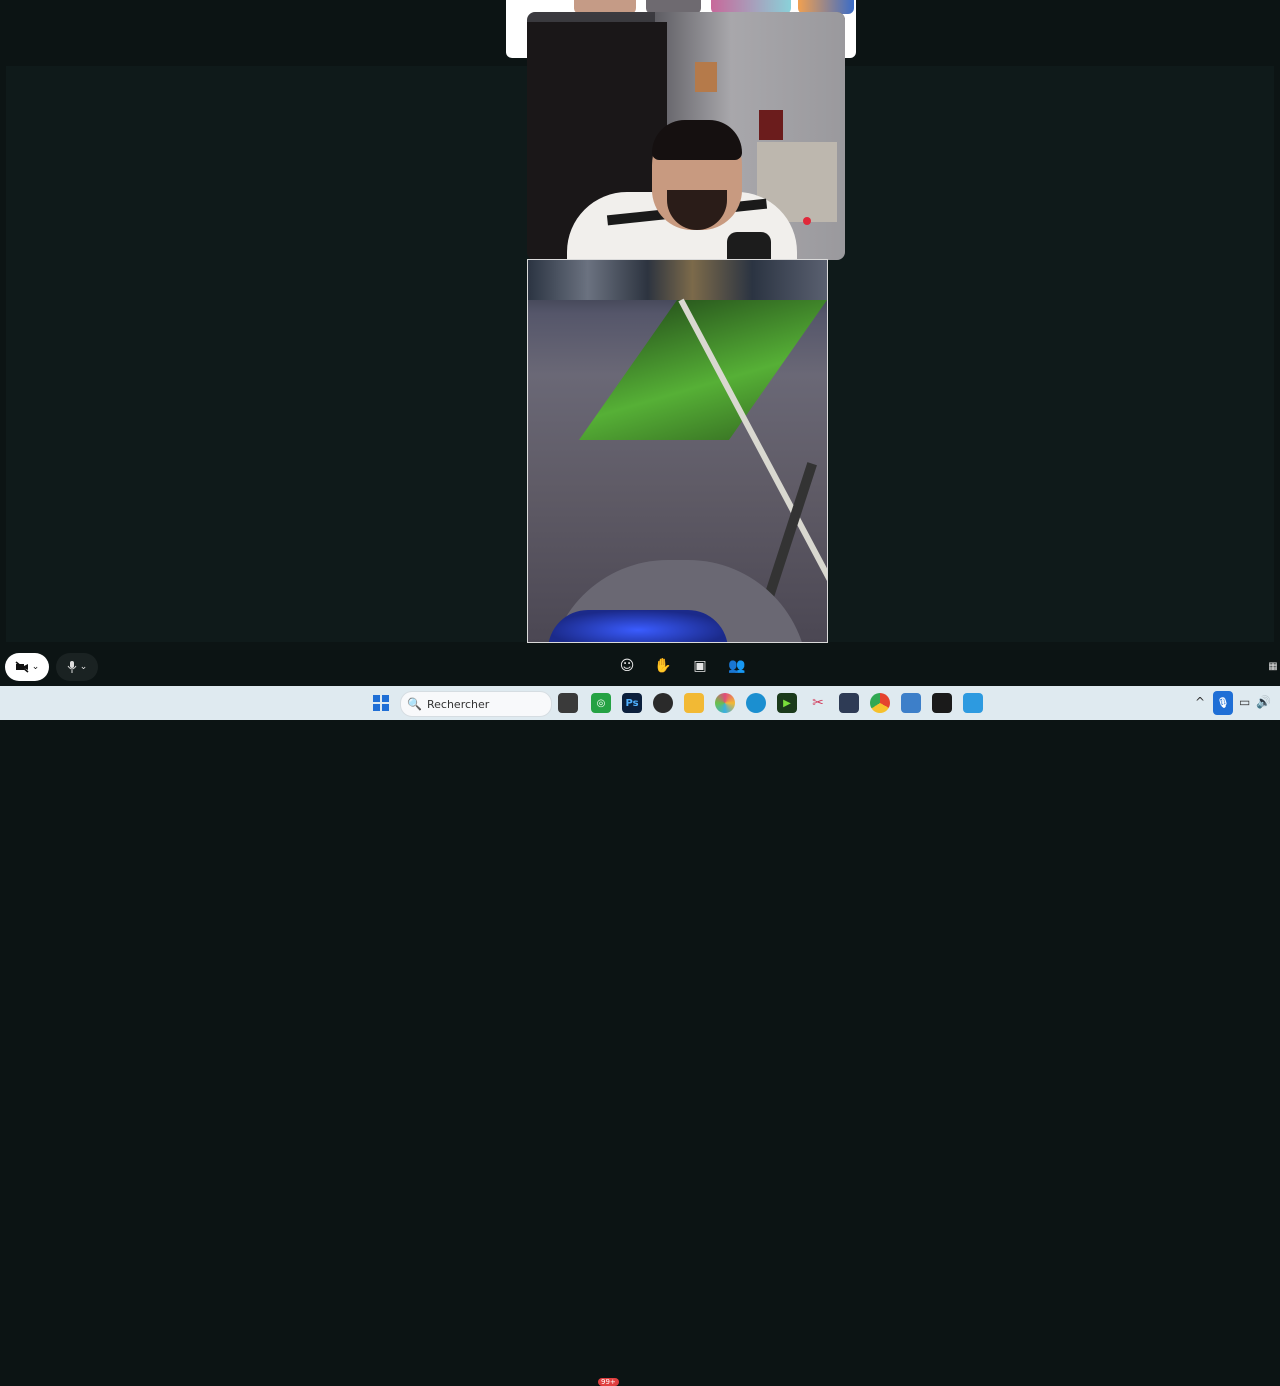 The width and height of the screenshot is (1280, 1386). Describe the element at coordinates (72, 667) in the screenshot. I see `microphone-icon` at that location.